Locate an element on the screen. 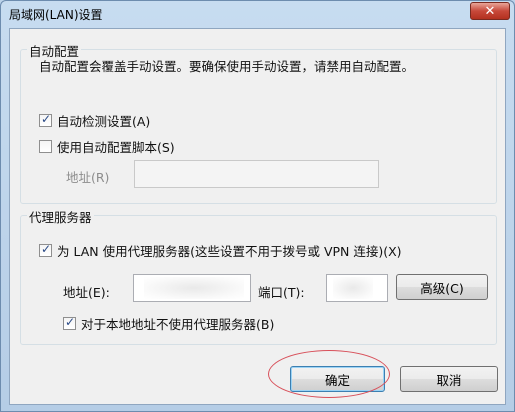 This screenshot has width=515, height=412. bypass-local-label: 对于本地地址不使用代理服务器(B) is located at coordinates (178, 324).